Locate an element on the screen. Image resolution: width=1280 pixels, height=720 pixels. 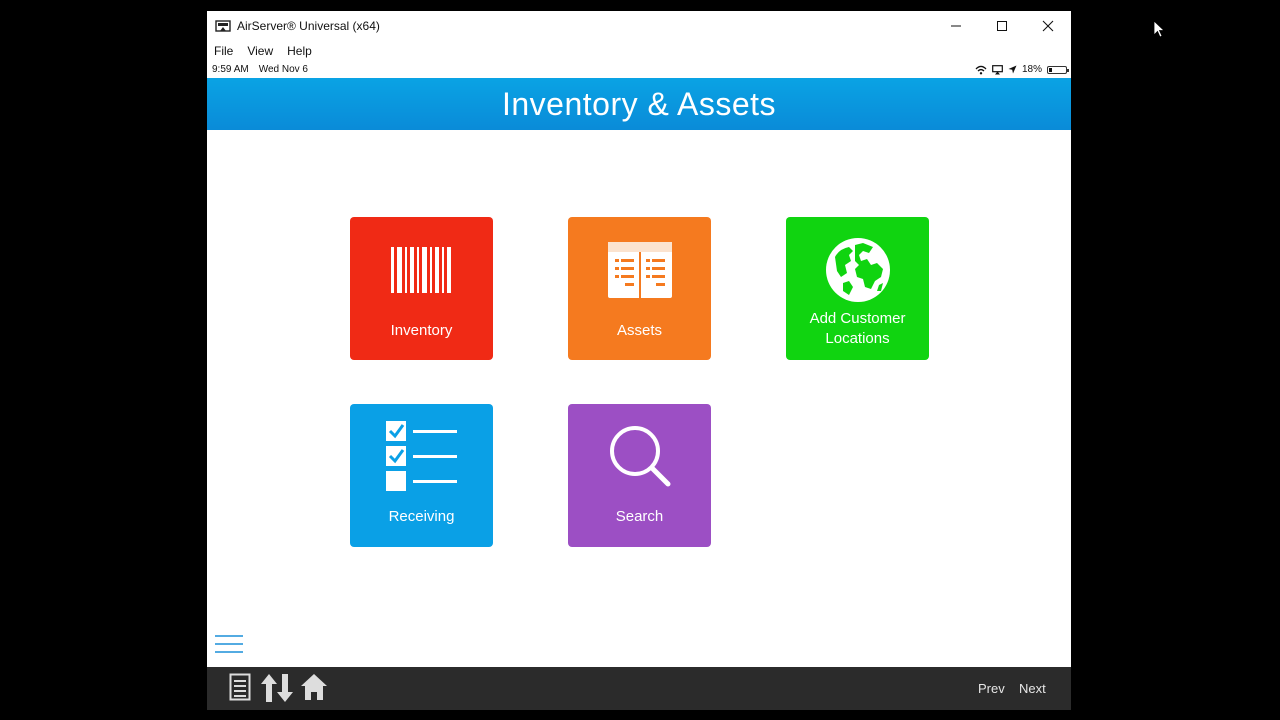
menu-file: File is located at coordinates (223, 51).